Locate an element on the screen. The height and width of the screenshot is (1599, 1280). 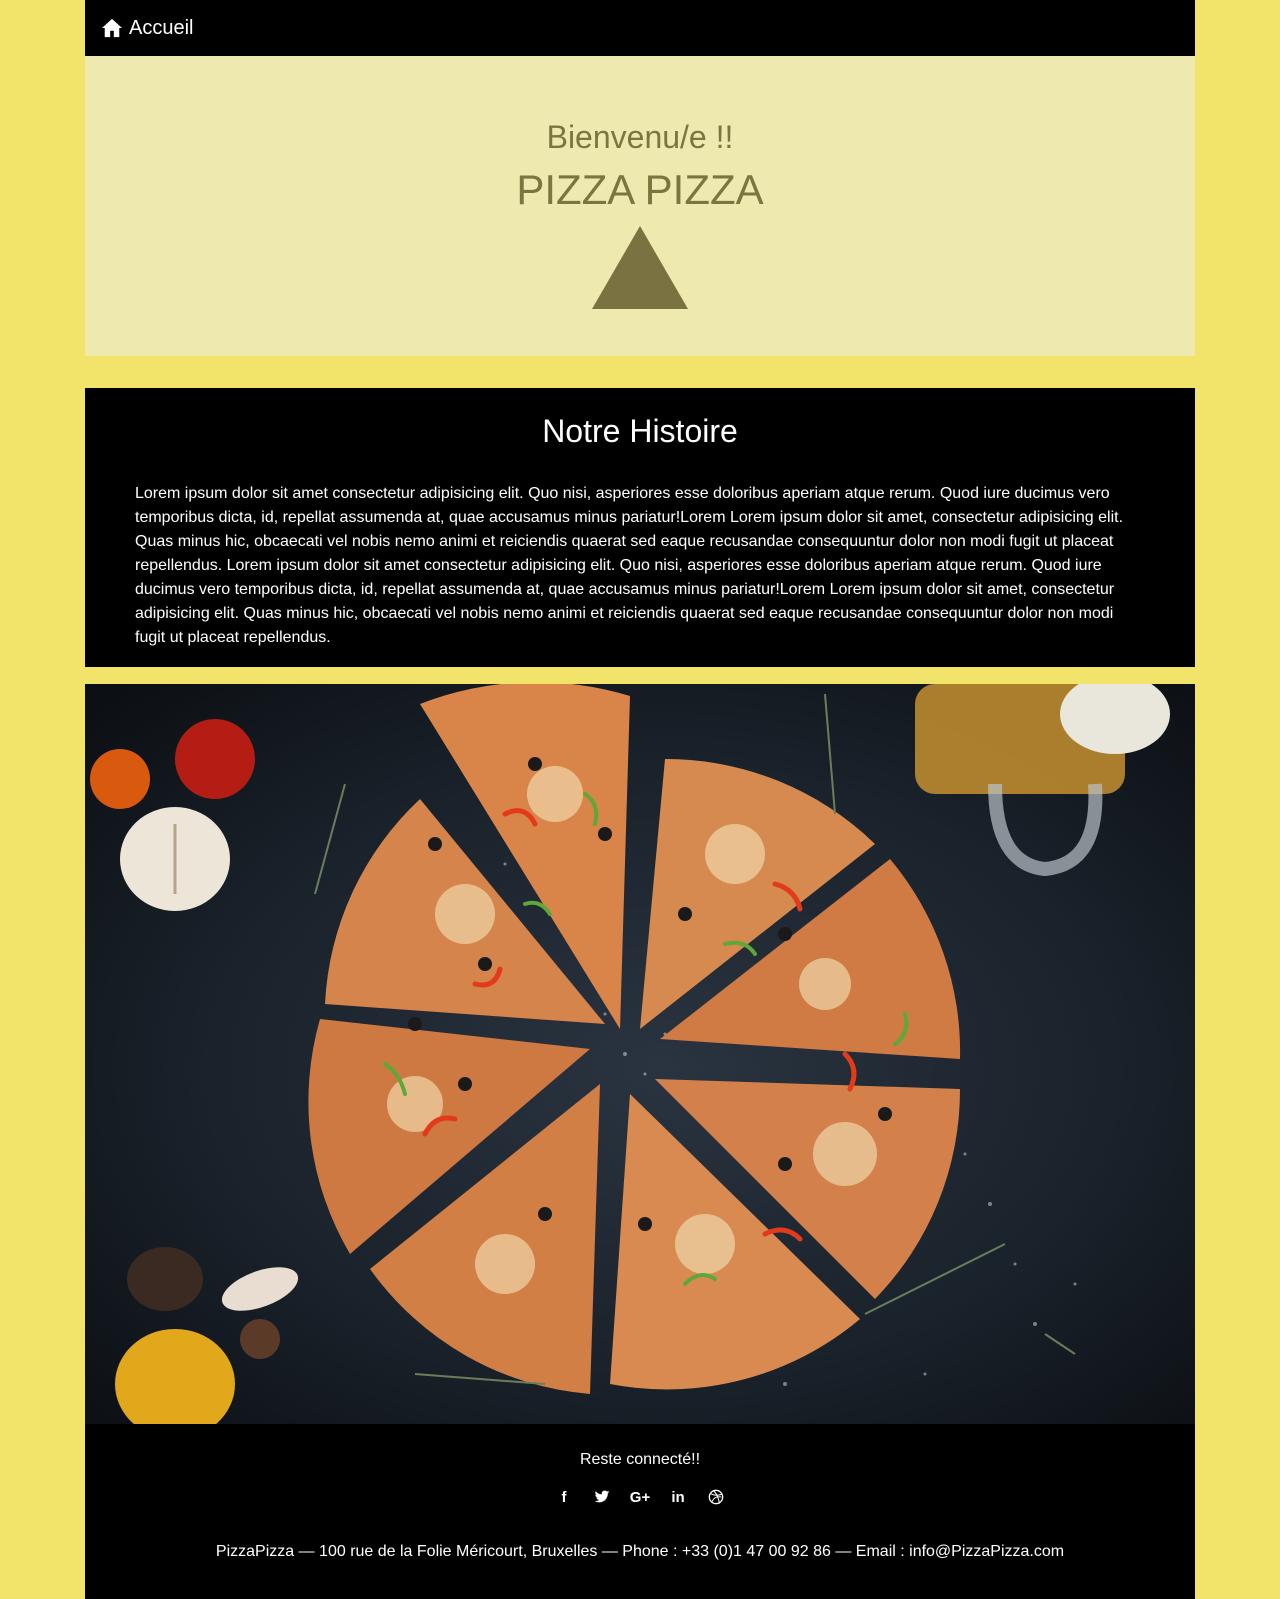
google-plus-icon: G+ is located at coordinates (640, 1497).